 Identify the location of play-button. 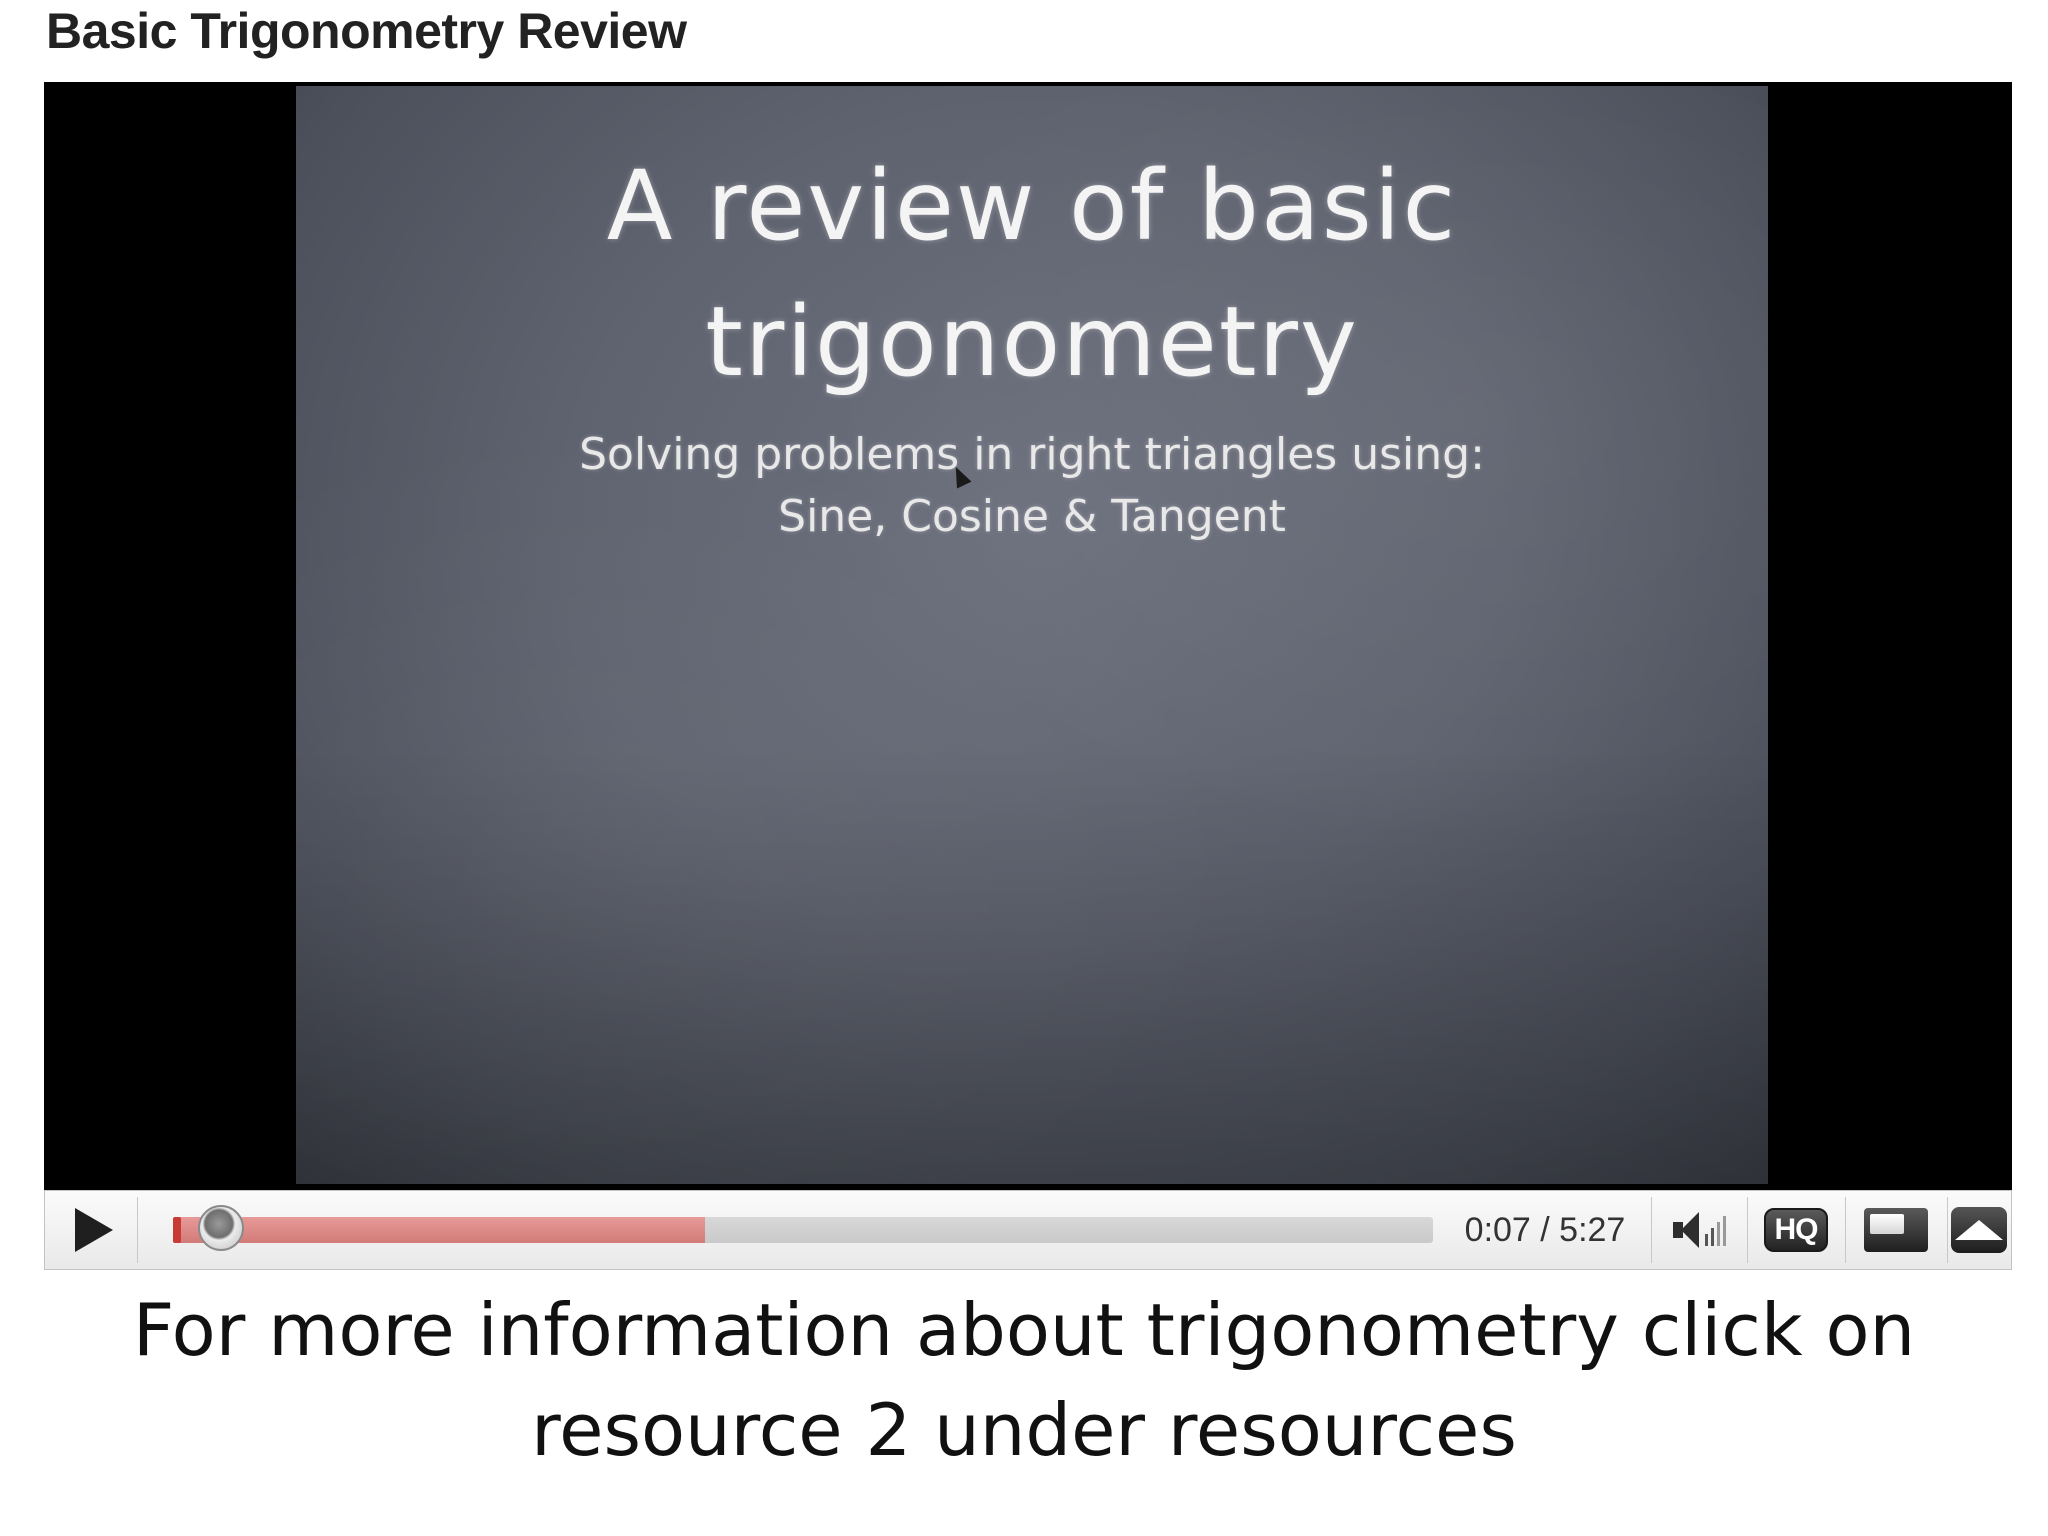
(94, 1230).